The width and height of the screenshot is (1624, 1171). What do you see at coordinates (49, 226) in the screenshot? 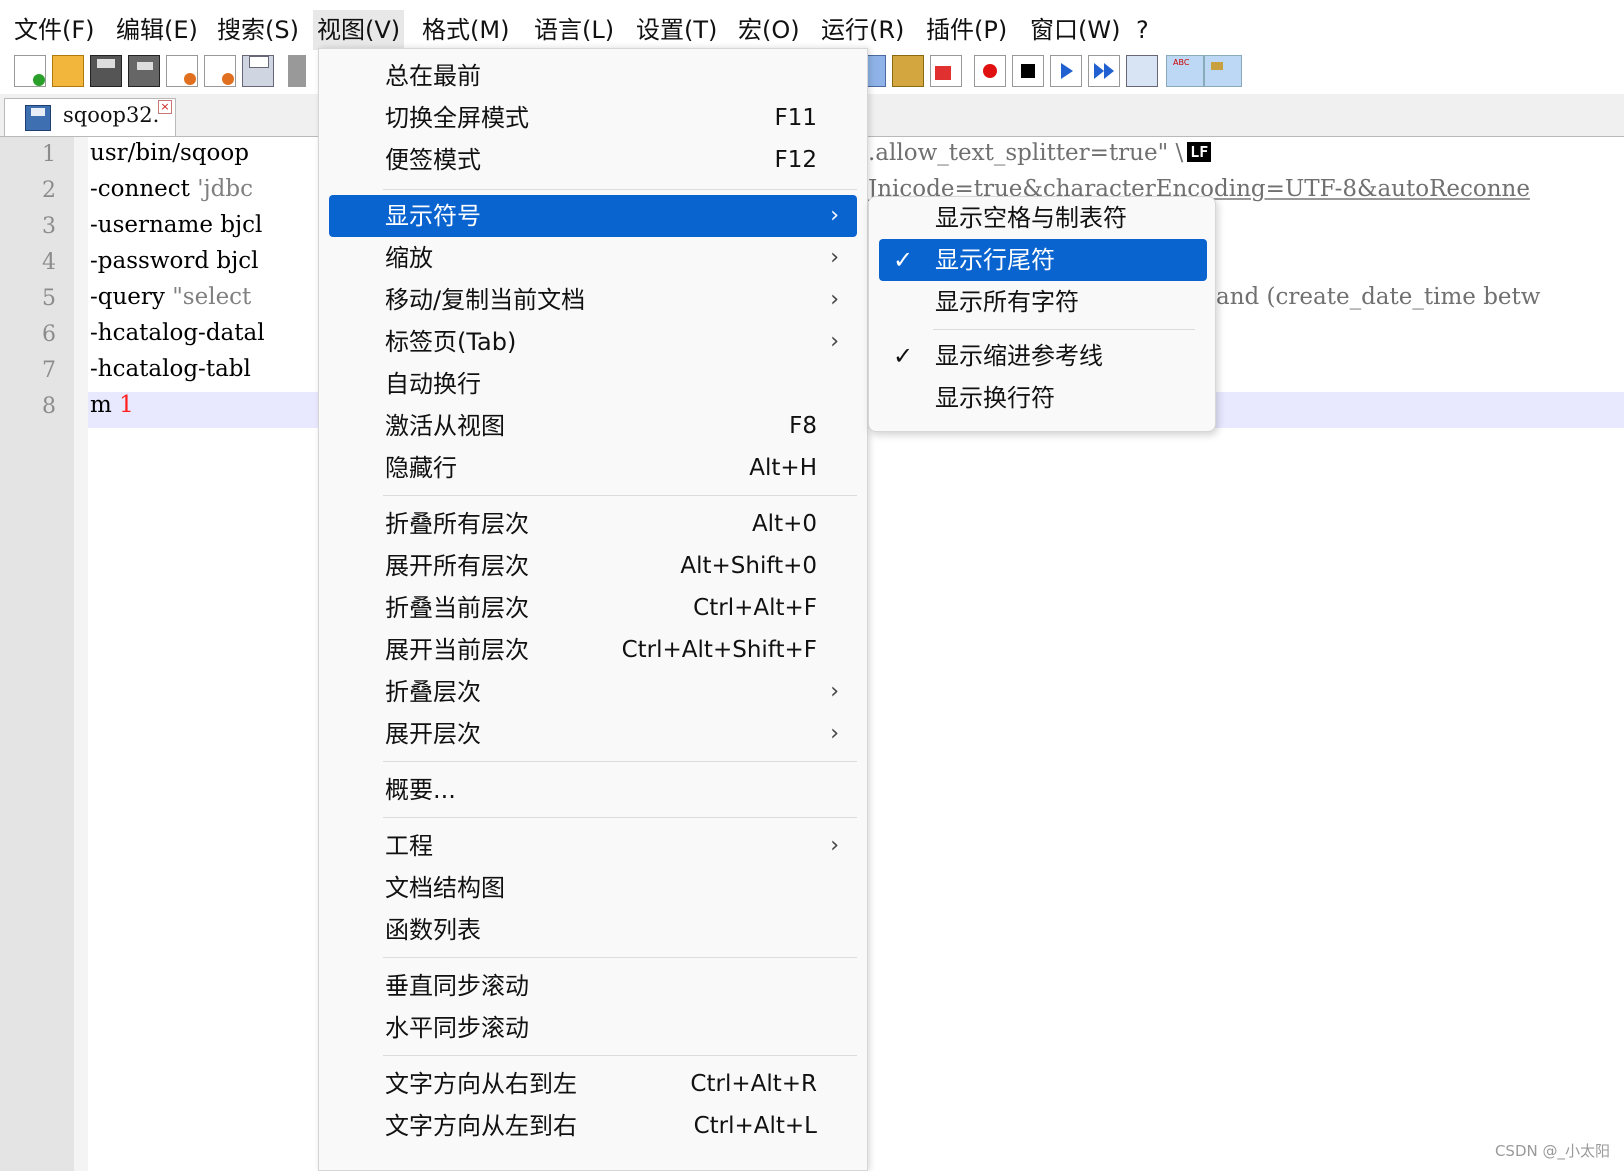
I see `line-number: 3` at bounding box center [49, 226].